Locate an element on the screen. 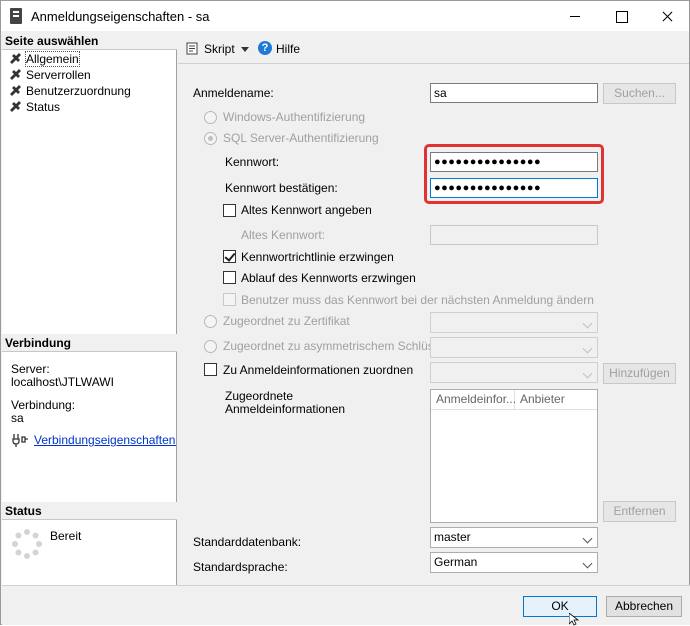 This screenshot has height=626, width=690. enforce-policy-checkbox is located at coordinates (229, 256).